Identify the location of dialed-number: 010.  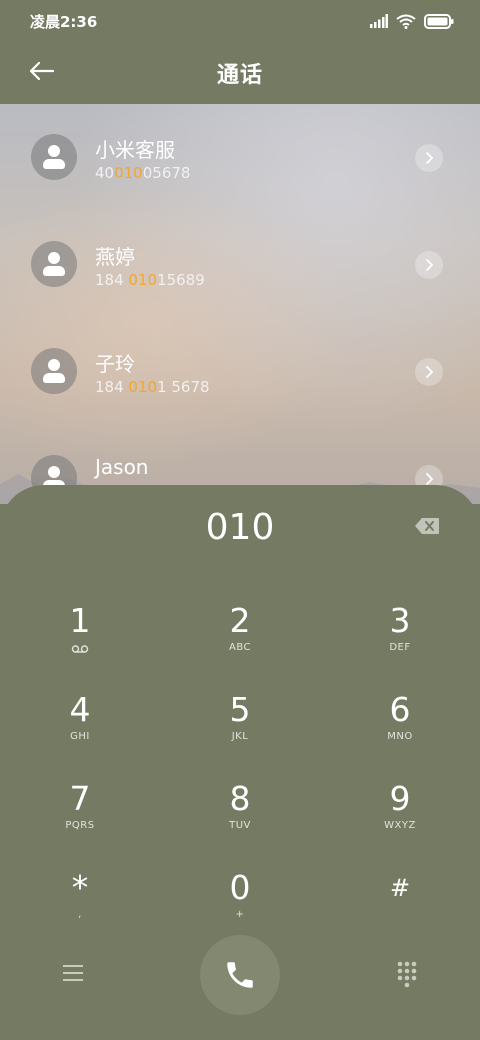
(240, 527).